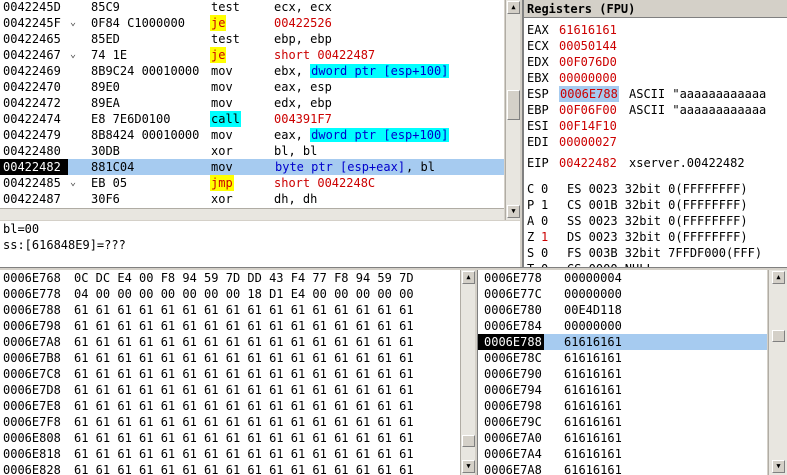 The width and height of the screenshot is (787, 475). Describe the element at coordinates (303, 103) in the screenshot. I see `disasm-operands: edx, ebp` at that location.